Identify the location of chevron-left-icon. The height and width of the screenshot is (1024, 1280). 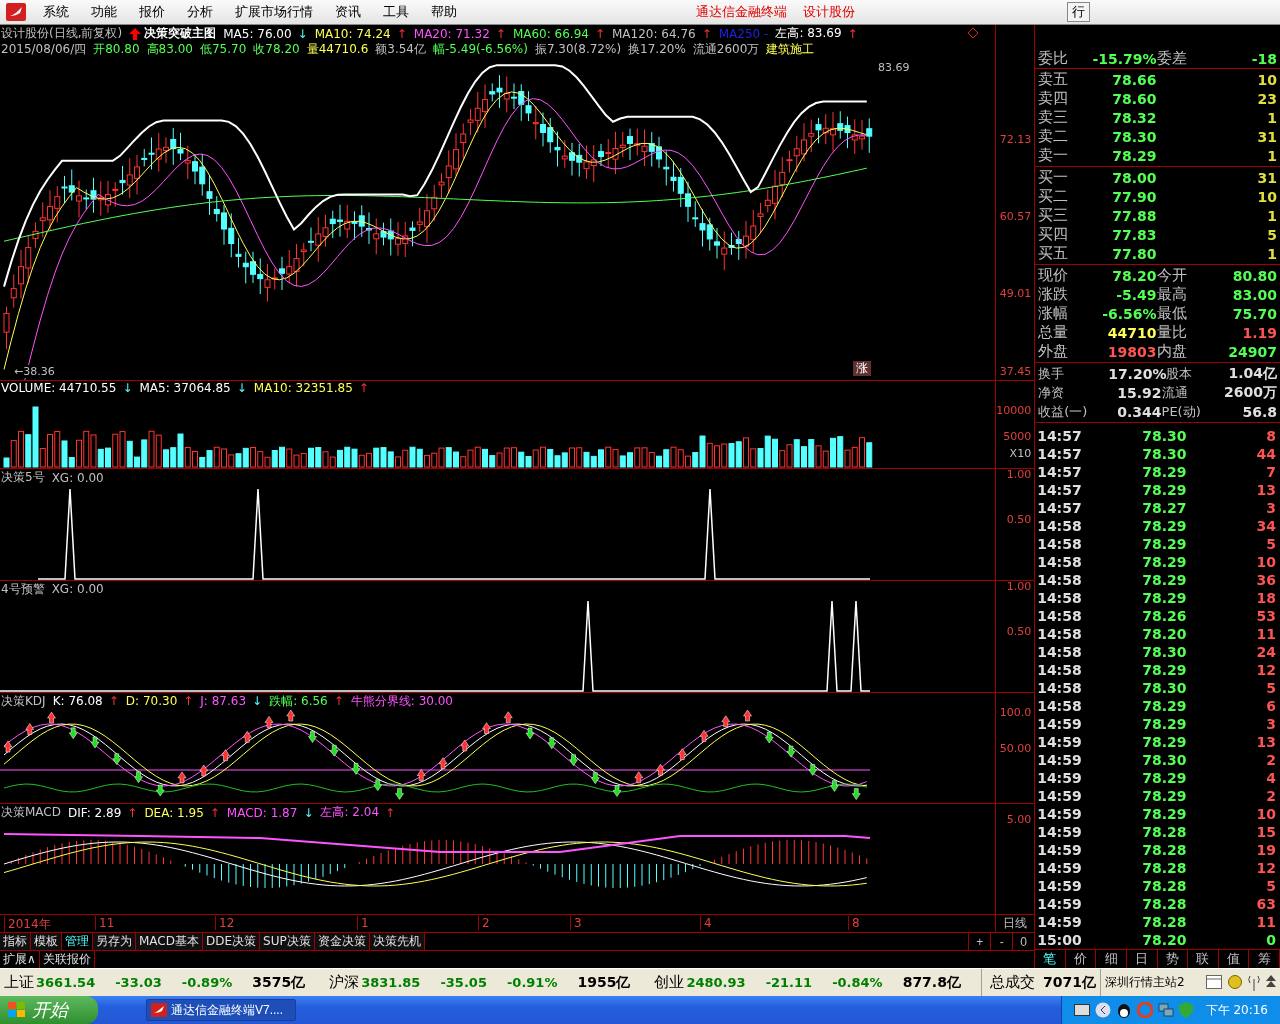
(1102, 1010).